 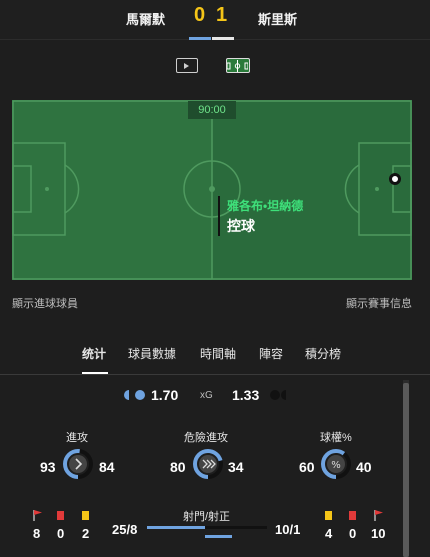 I want to click on xg-label: xG, so click(x=206, y=395).